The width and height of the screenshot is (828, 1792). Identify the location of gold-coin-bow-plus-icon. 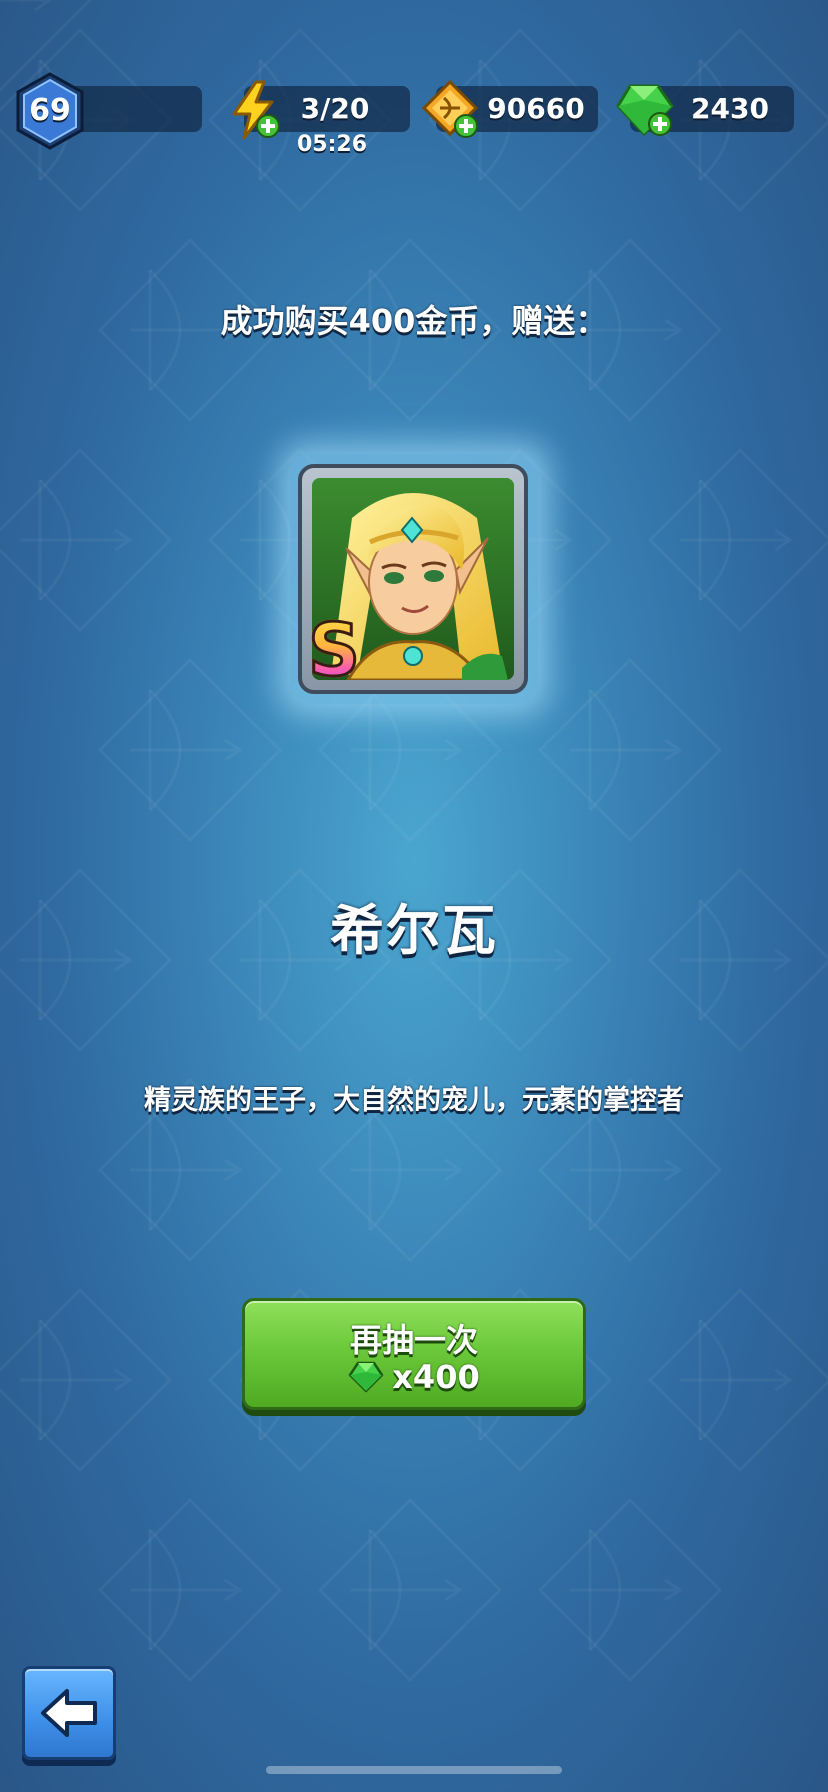
(451, 109).